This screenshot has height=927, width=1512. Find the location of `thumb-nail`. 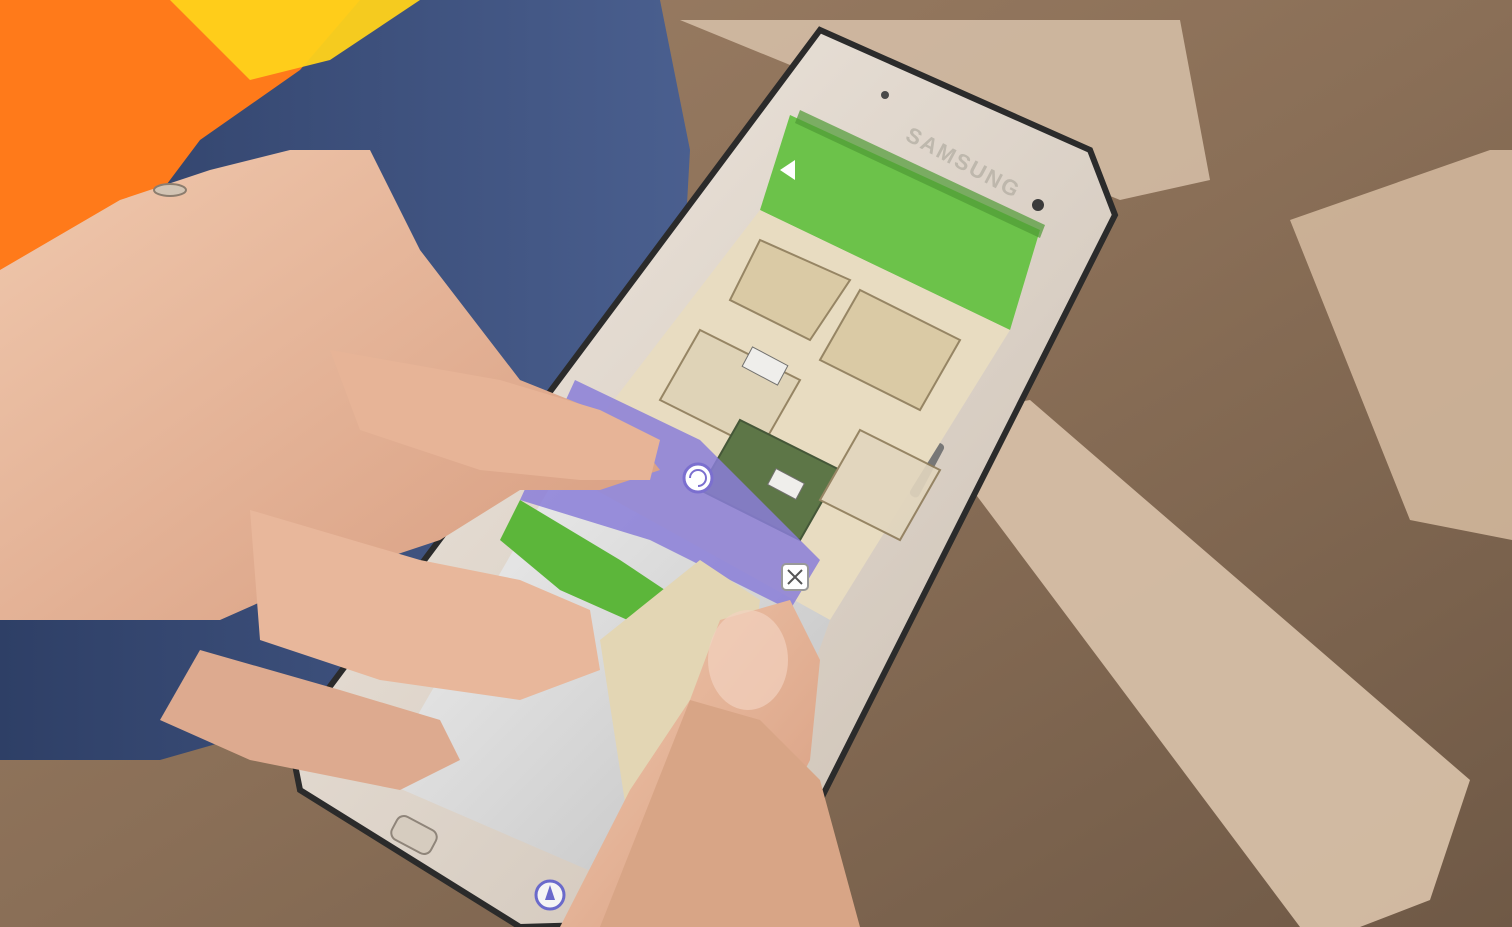

thumb-nail is located at coordinates (748, 660).